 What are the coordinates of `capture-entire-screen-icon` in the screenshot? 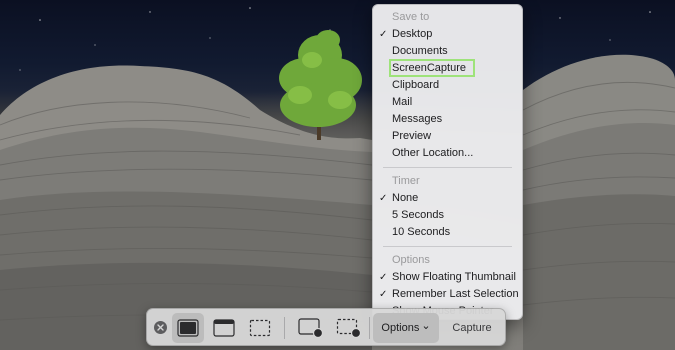 It's located at (188, 328).